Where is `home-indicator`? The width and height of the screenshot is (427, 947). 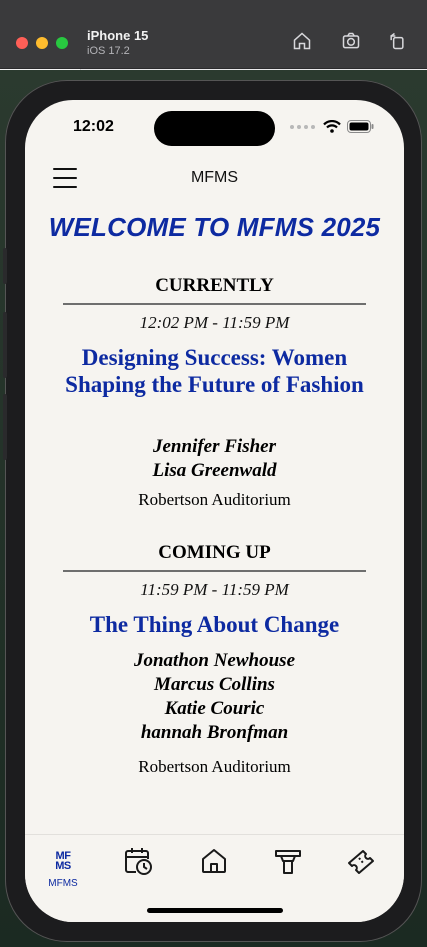
home-indicator is located at coordinates (215, 910).